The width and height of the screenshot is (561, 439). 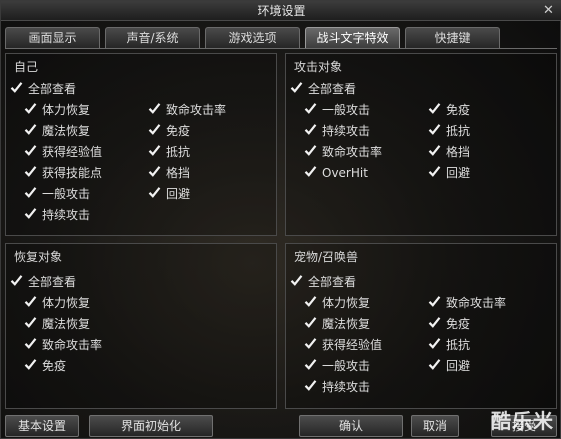 What do you see at coordinates (57, 110) in the screenshot?
I see `checkbox-self-item: 体力恢复` at bounding box center [57, 110].